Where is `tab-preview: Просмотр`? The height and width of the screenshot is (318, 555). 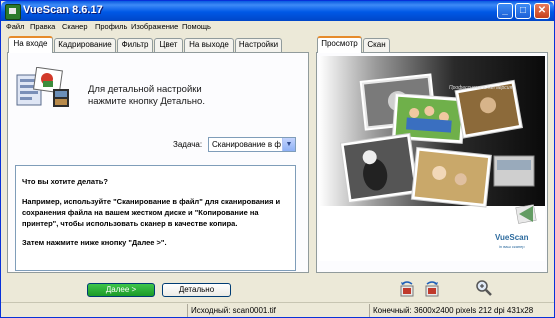 tab-preview: Просмотр is located at coordinates (339, 44).